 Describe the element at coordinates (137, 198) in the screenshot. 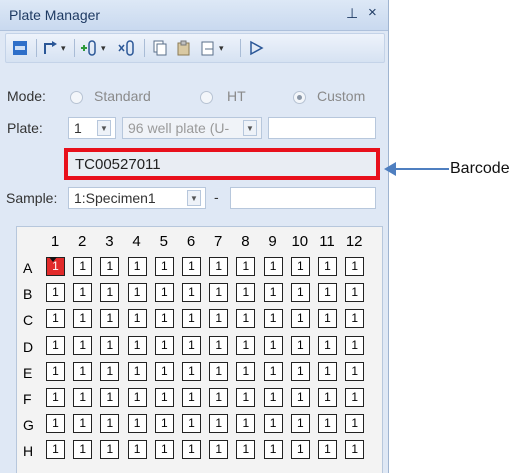

I see `sample-select: 1:Specimen1 ▼` at that location.